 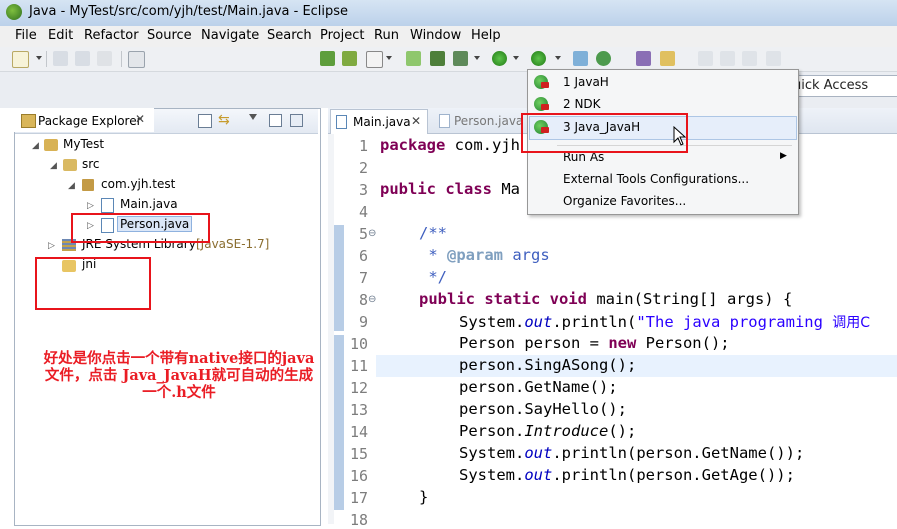 What do you see at coordinates (138, 184) in the screenshot?
I see `tree-package: com.yjh.test` at bounding box center [138, 184].